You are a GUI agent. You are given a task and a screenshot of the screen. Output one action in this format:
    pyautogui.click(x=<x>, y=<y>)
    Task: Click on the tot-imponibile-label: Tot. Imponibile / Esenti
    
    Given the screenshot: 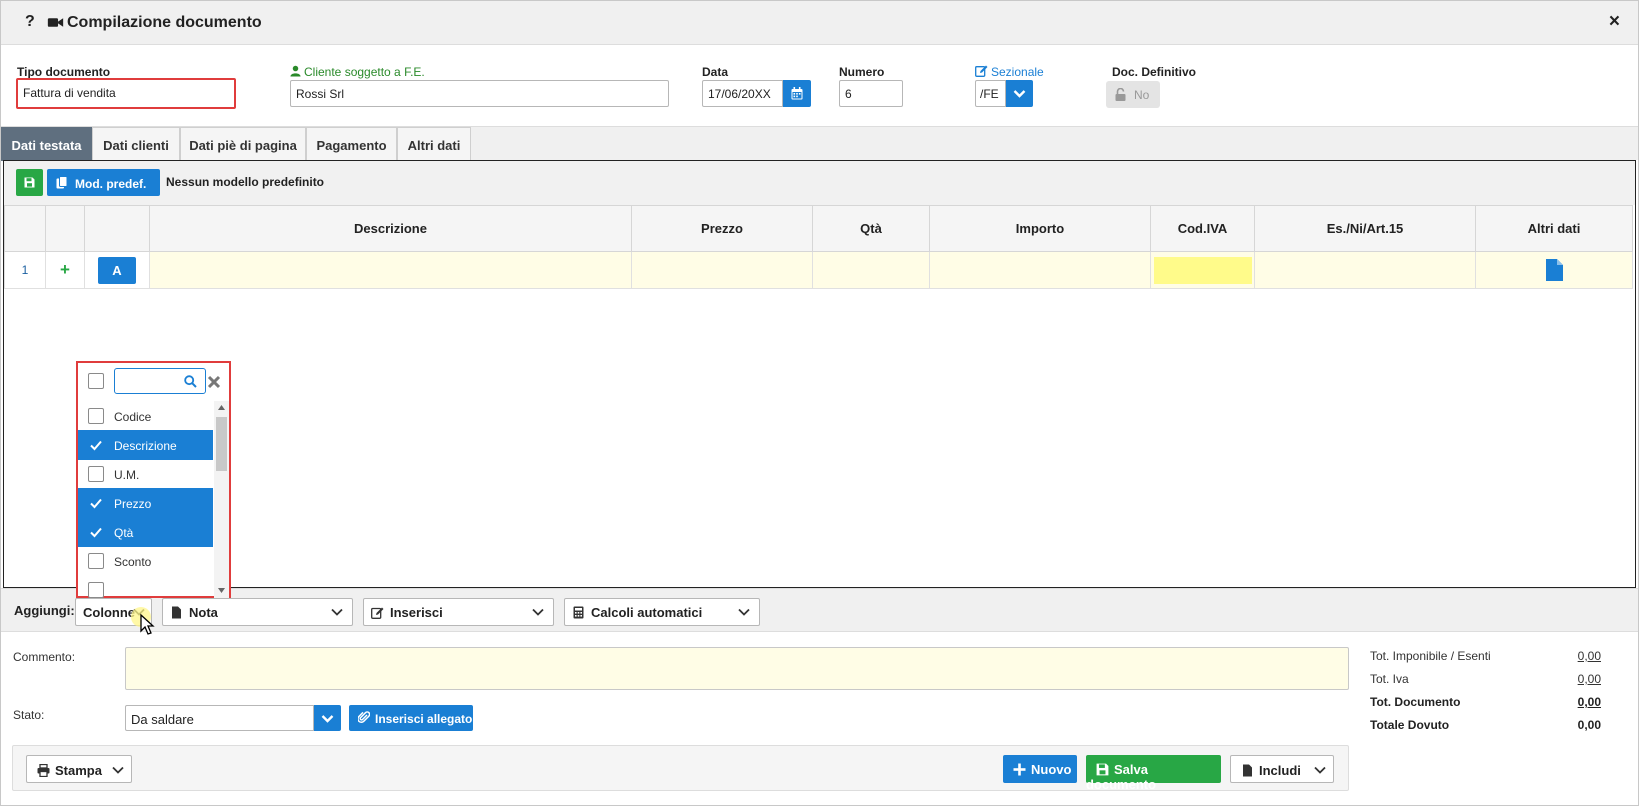 What is the action you would take?
    pyautogui.click(x=1430, y=656)
    